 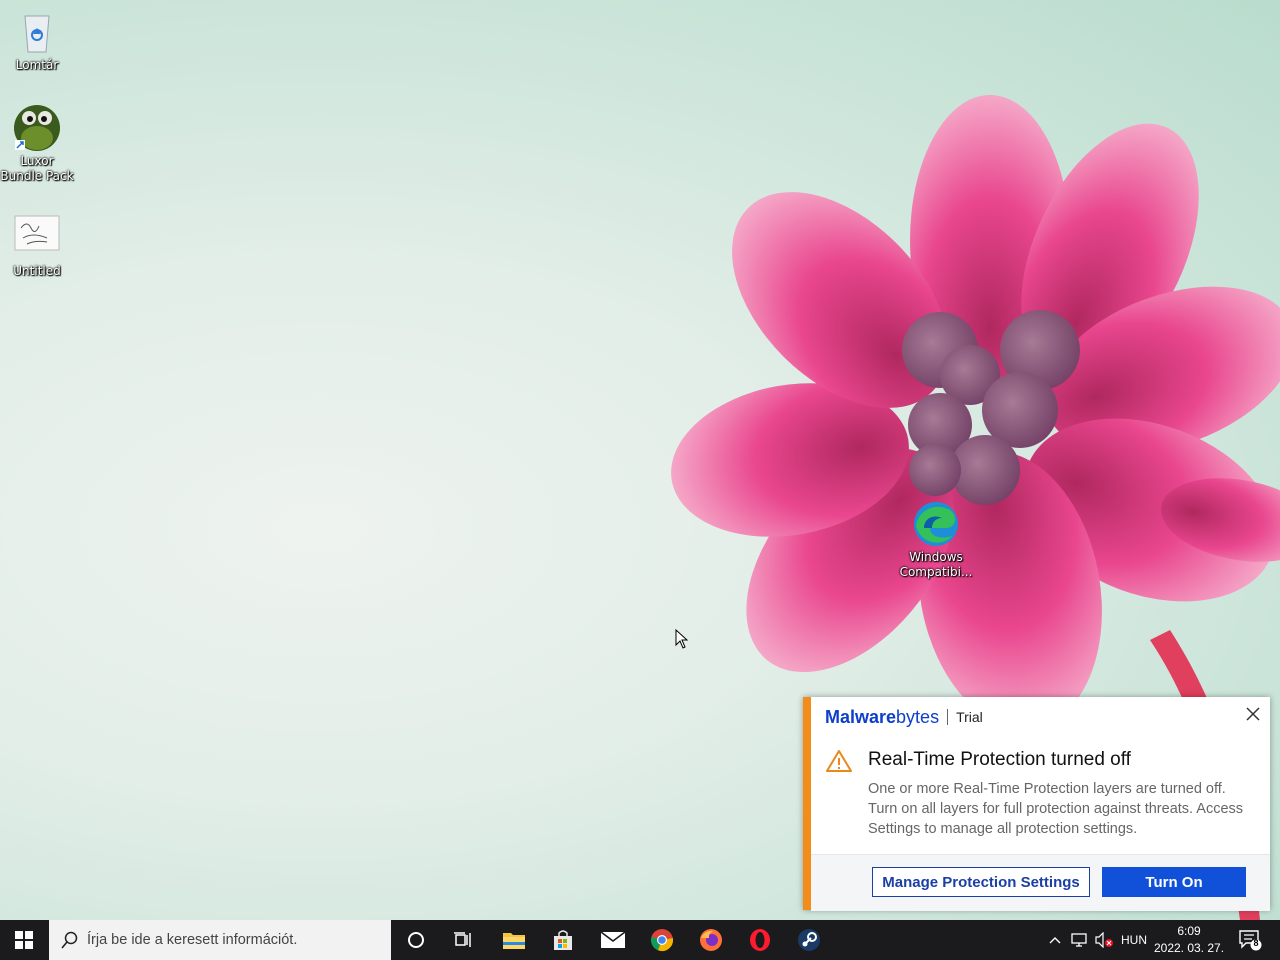 I want to click on chevron-up-icon, so click(x=1055, y=940).